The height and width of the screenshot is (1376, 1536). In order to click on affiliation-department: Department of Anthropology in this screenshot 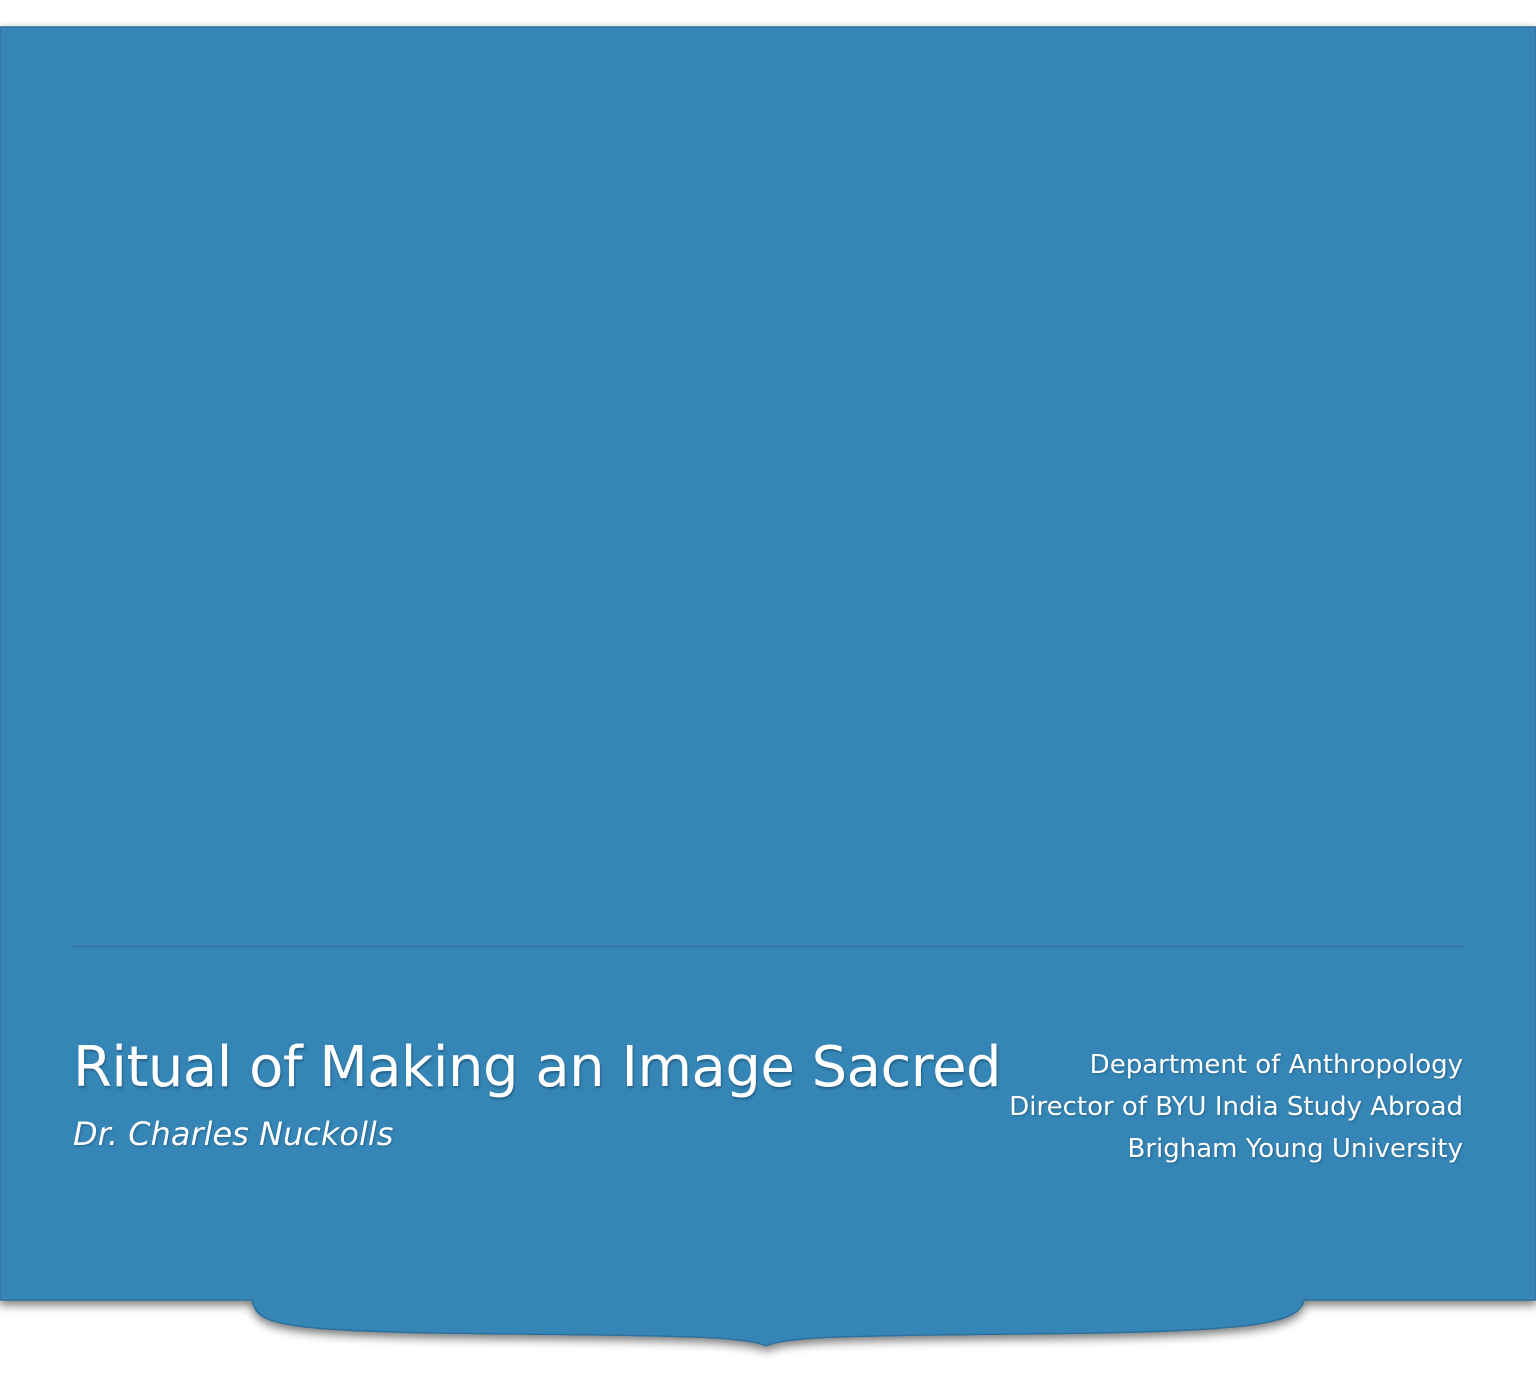, I will do `click(1276, 1065)`.